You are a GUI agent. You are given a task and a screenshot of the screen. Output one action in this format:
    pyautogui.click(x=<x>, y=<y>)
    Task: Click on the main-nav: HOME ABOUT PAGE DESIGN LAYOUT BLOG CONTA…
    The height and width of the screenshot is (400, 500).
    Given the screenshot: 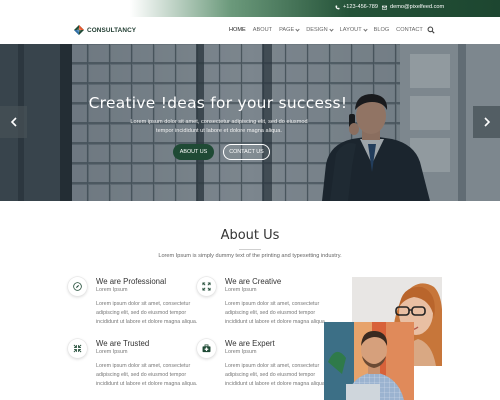 What is the action you would take?
    pyautogui.click(x=326, y=29)
    